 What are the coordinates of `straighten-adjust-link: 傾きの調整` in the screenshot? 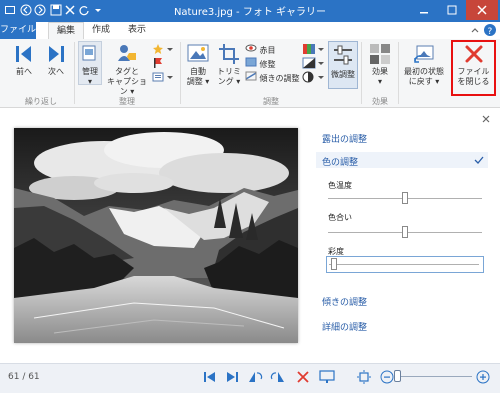 It's located at (344, 301).